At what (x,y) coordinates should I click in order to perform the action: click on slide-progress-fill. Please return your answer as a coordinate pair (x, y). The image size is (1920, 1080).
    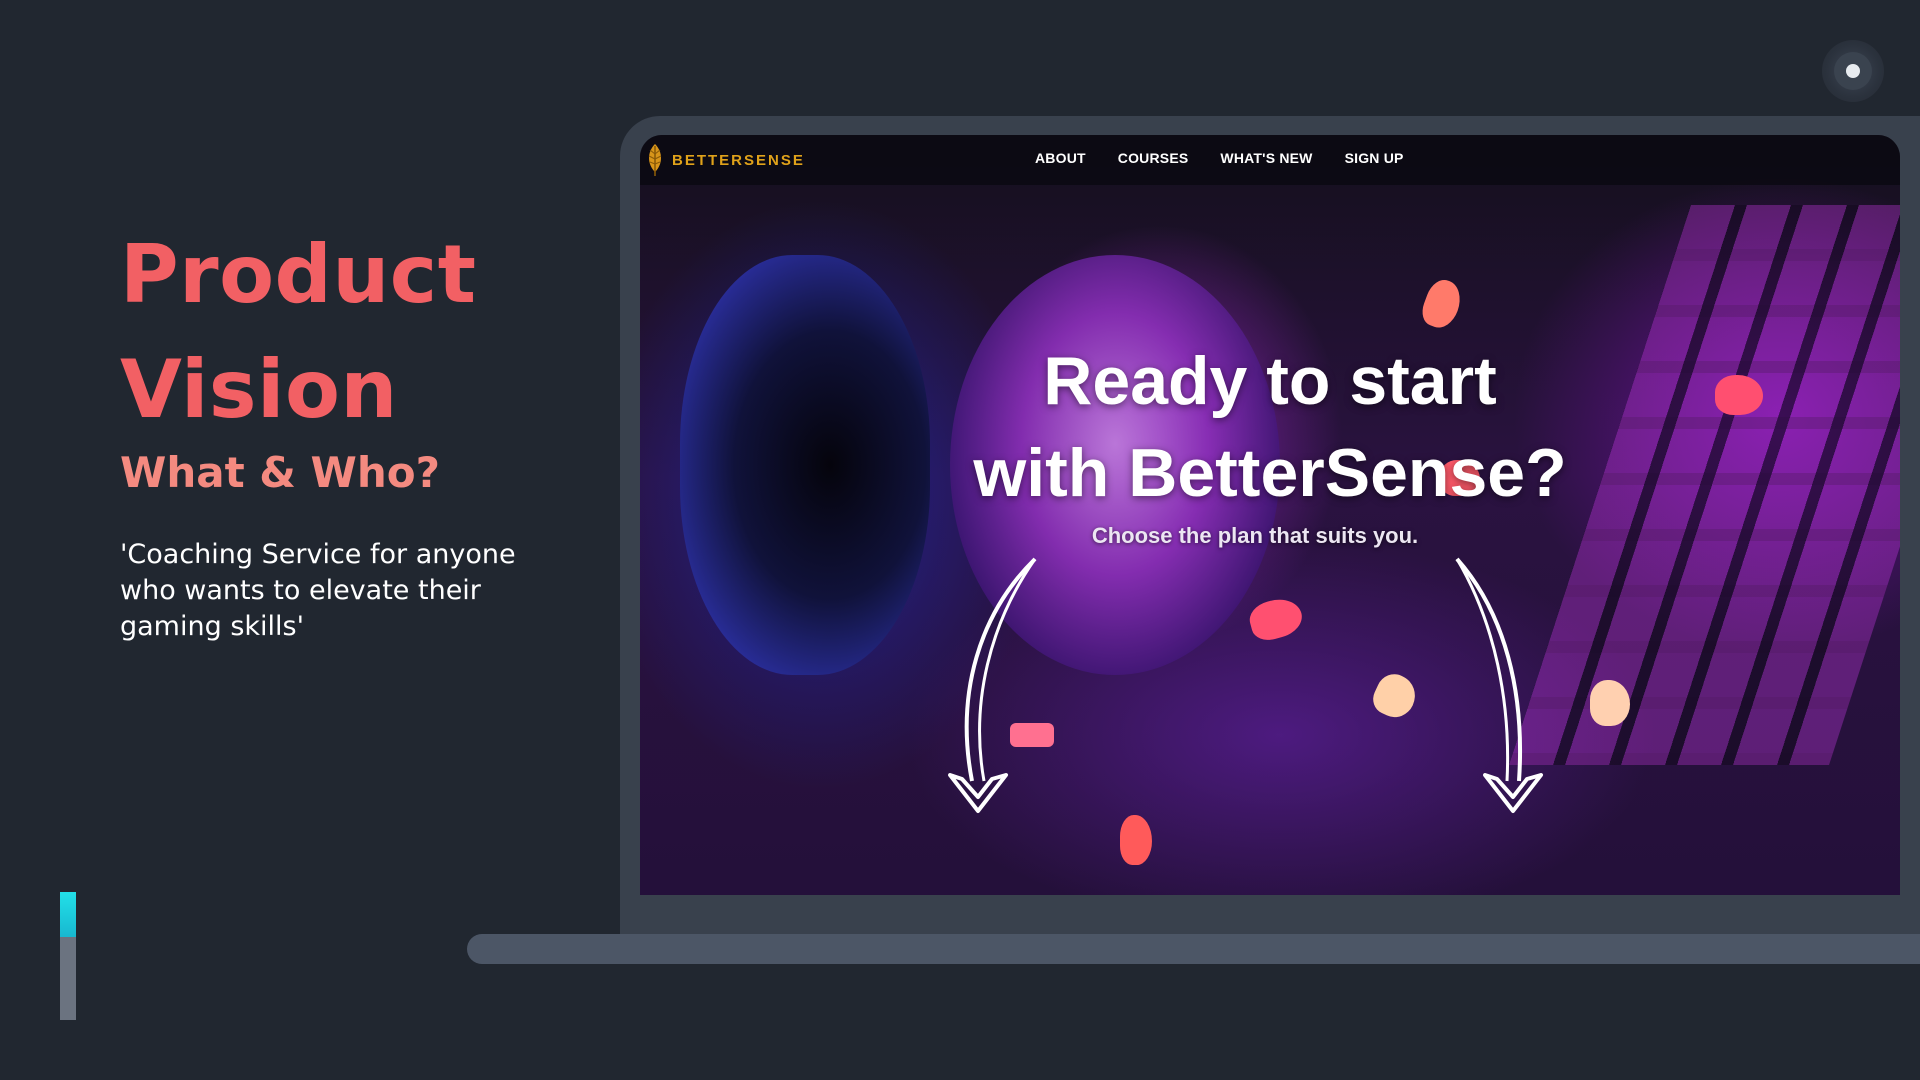
    Looking at the image, I should click on (68, 914).